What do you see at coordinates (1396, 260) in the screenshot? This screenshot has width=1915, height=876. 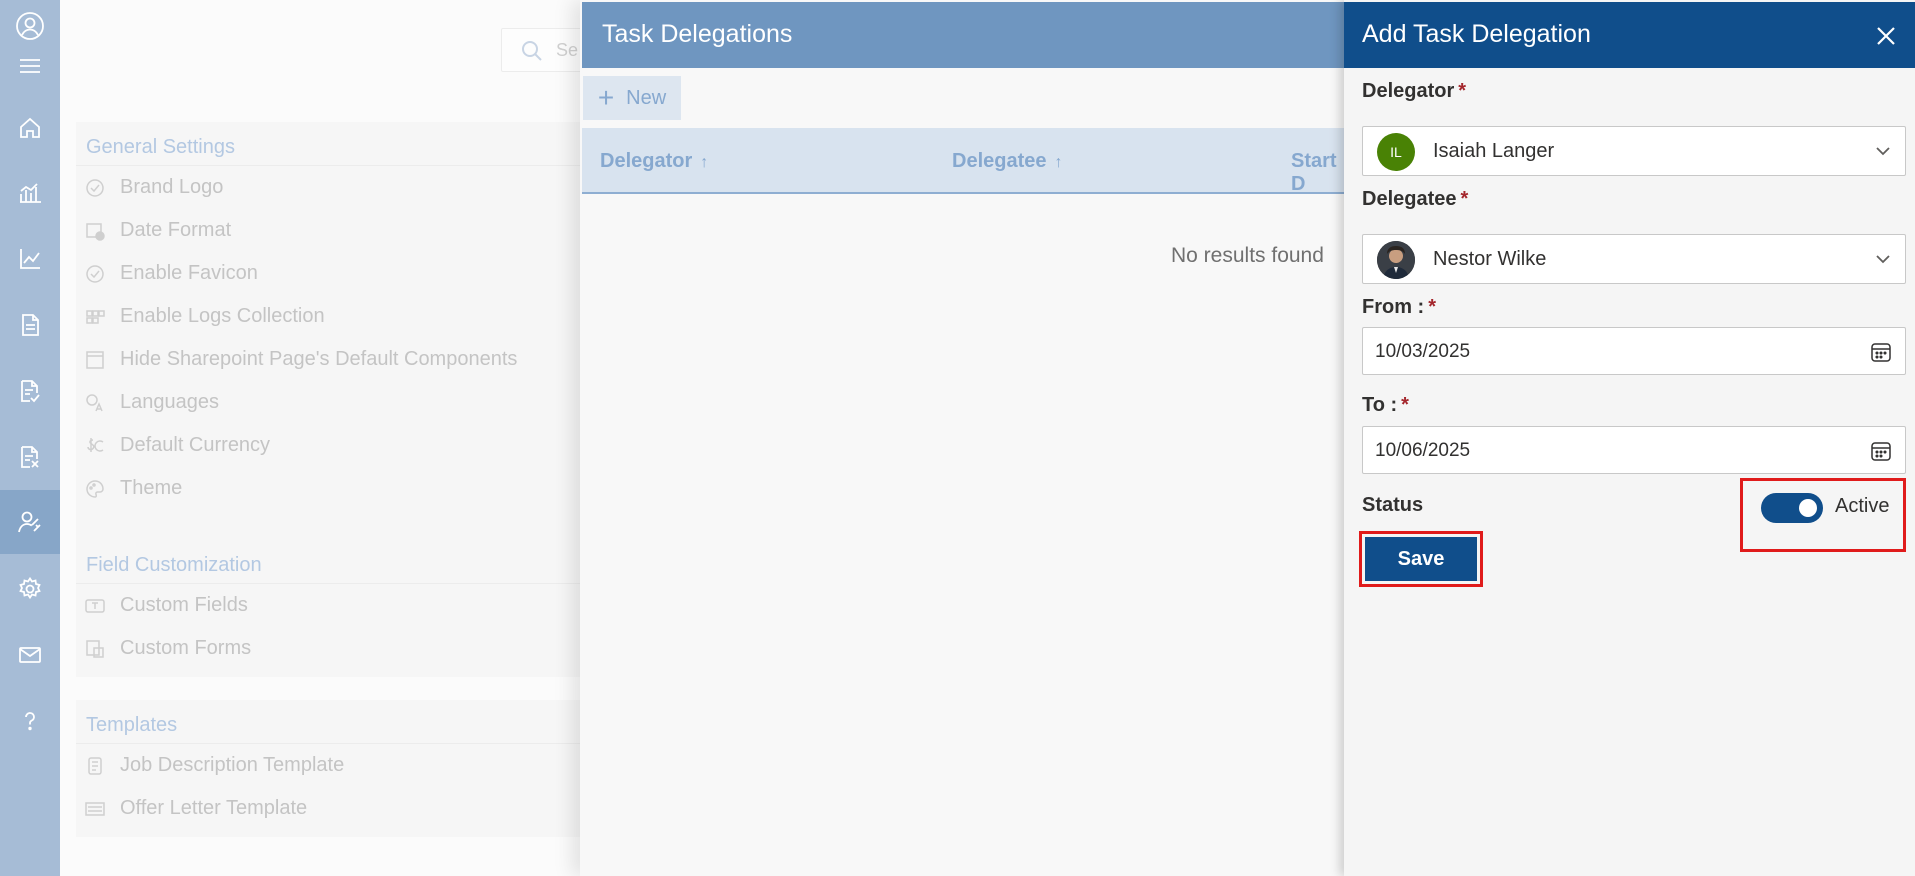 I see `avatar` at bounding box center [1396, 260].